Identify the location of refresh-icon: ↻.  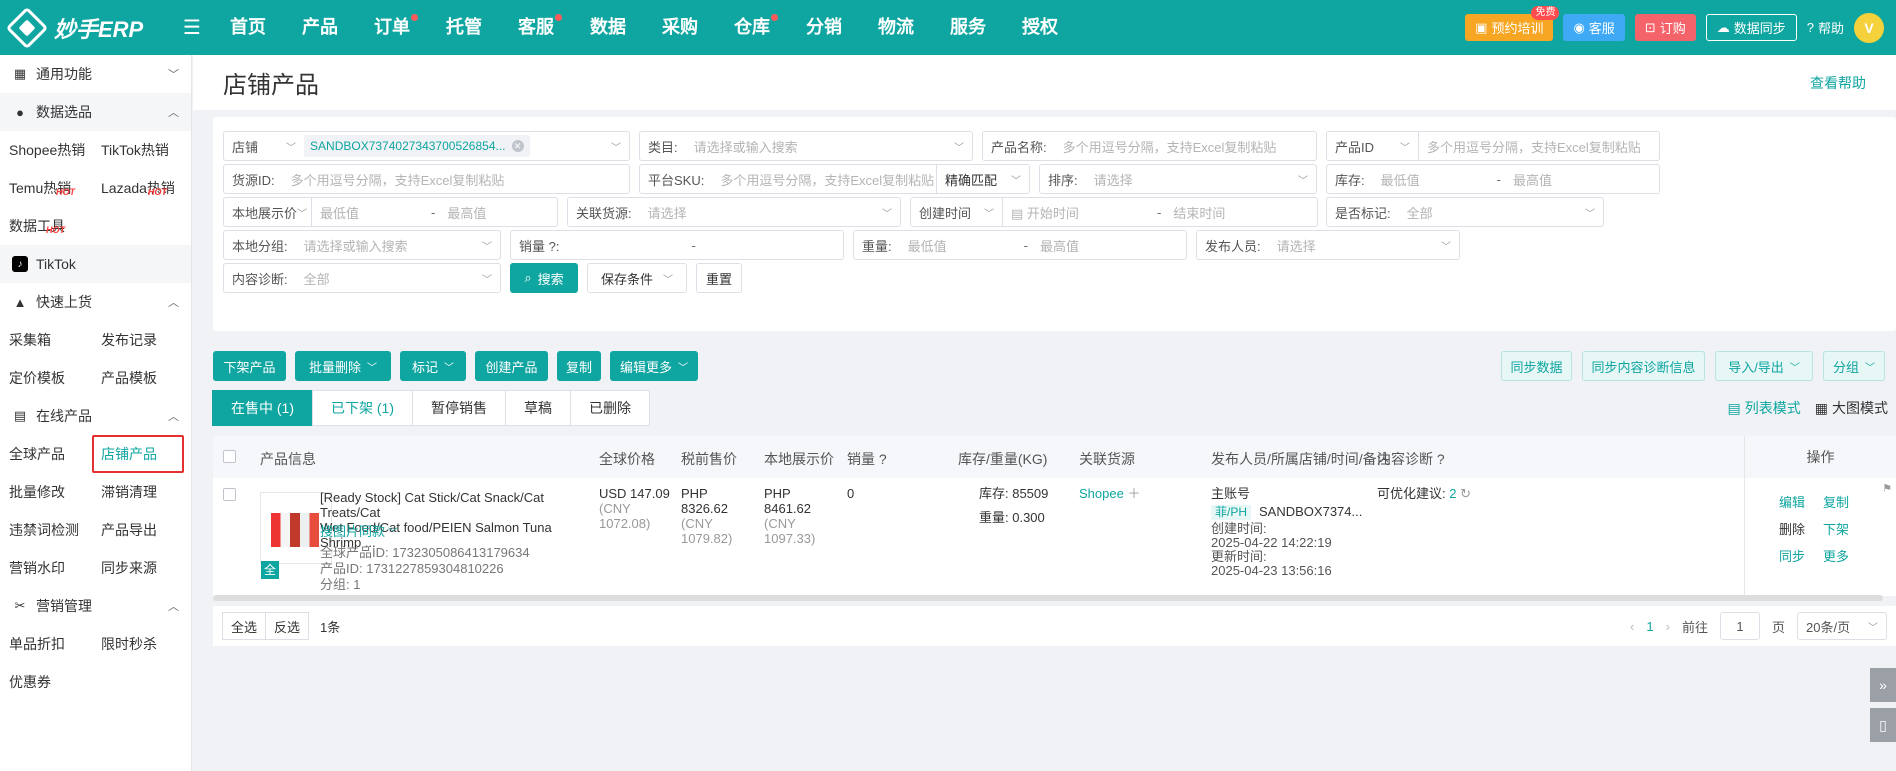
(1465, 493).